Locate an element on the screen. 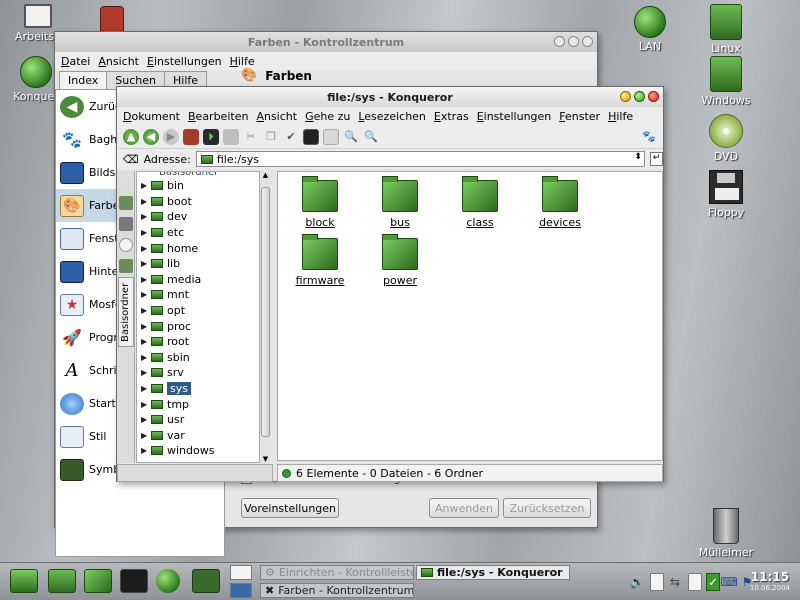 The image size is (800, 600). chair-icon is located at coordinates (112, 19).